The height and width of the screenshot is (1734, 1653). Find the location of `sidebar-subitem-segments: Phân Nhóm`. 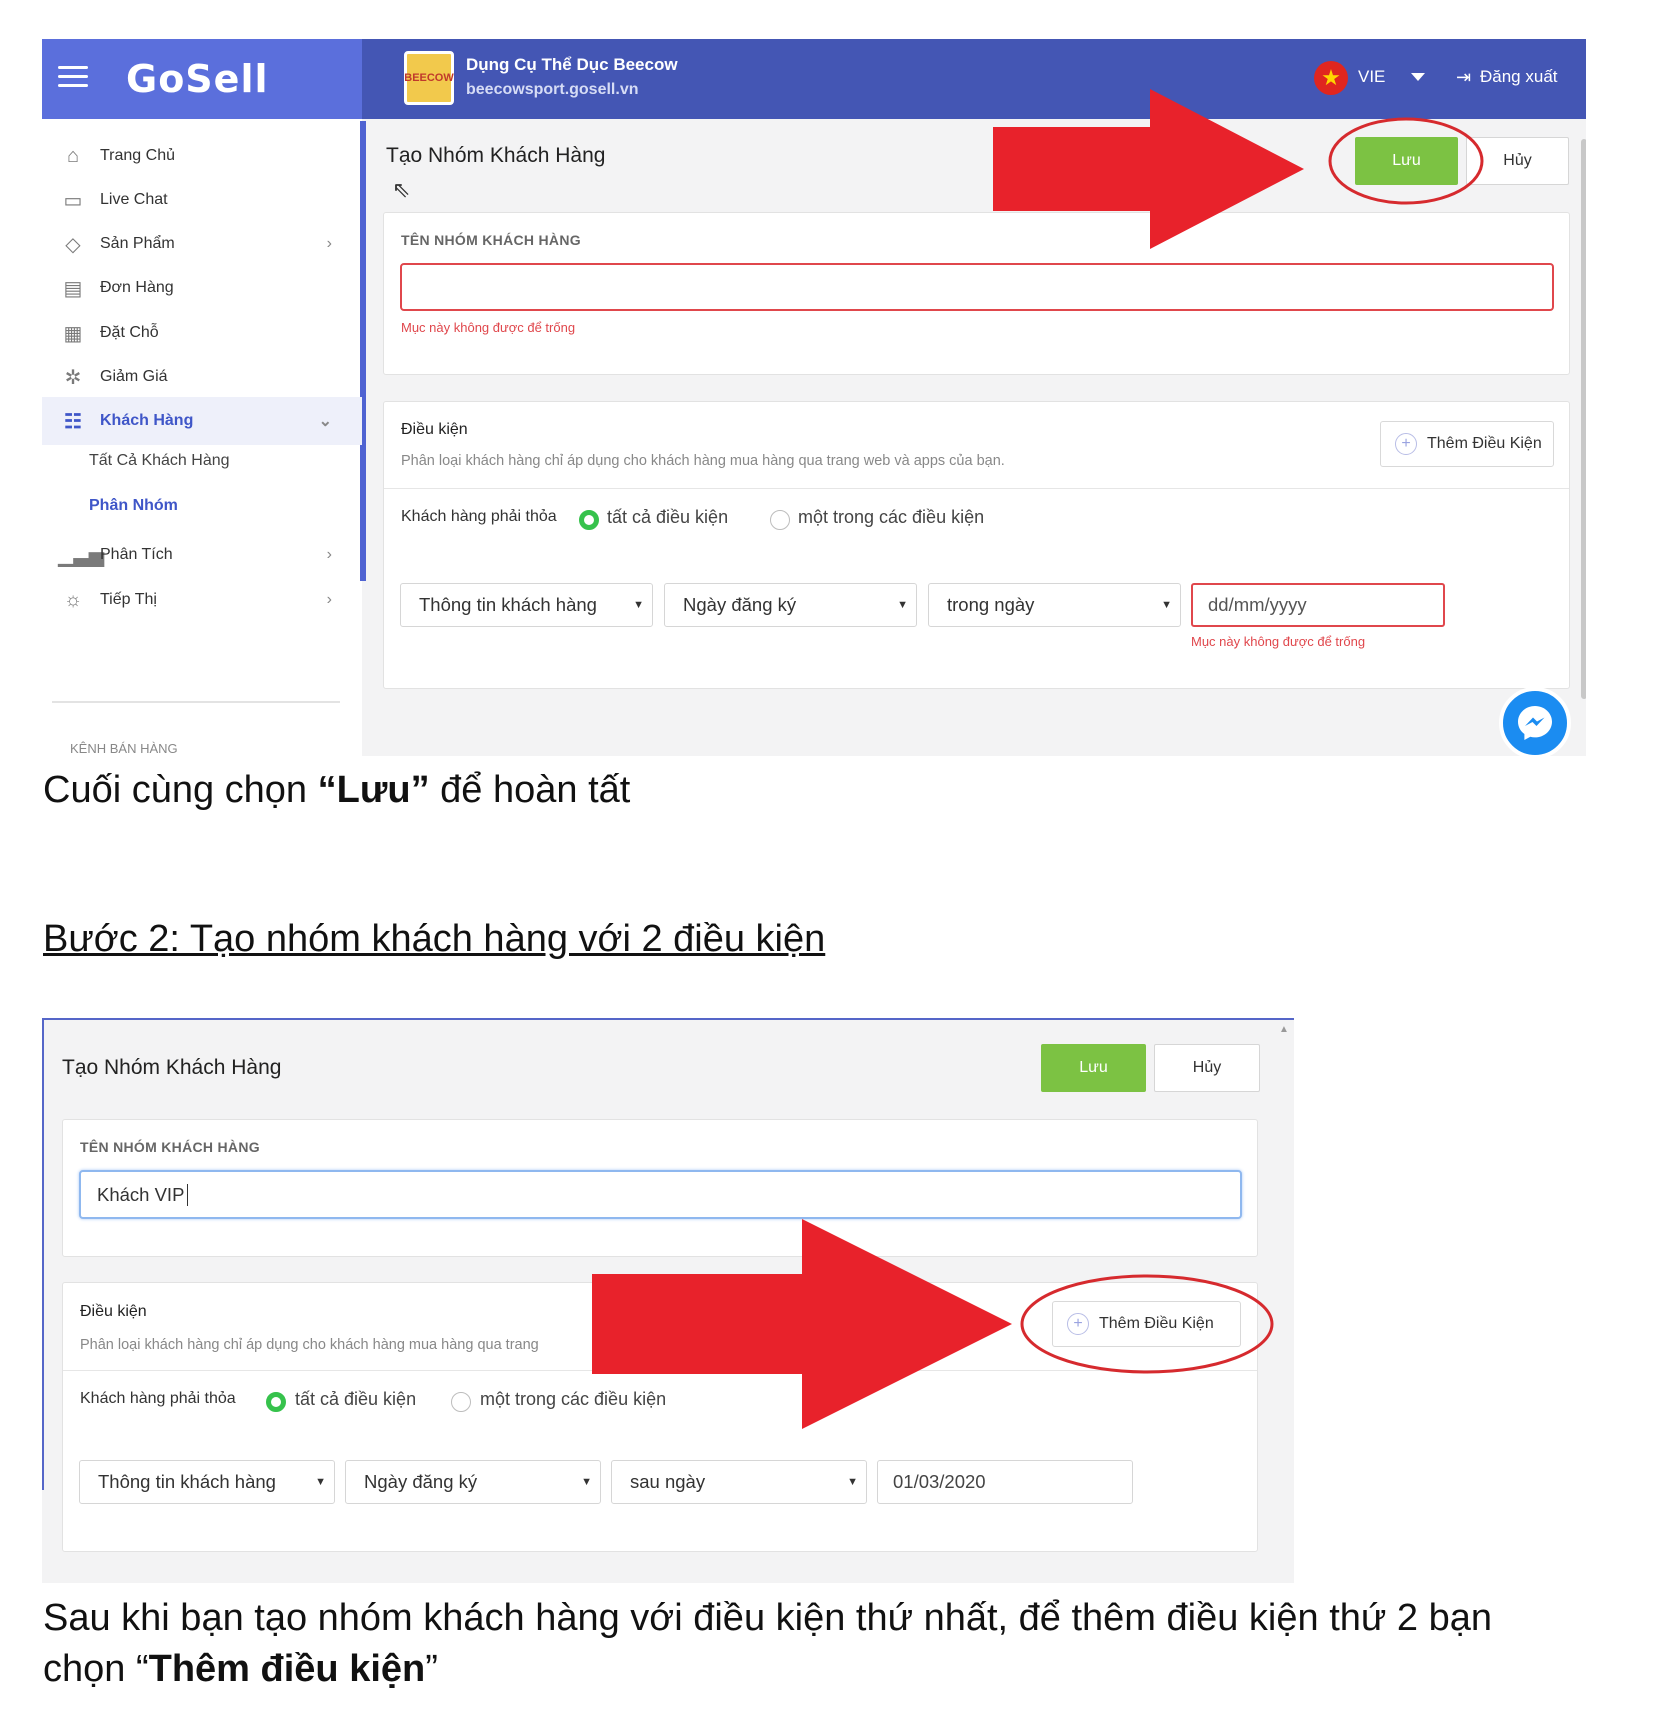

sidebar-subitem-segments: Phân Nhóm is located at coordinates (133, 506).